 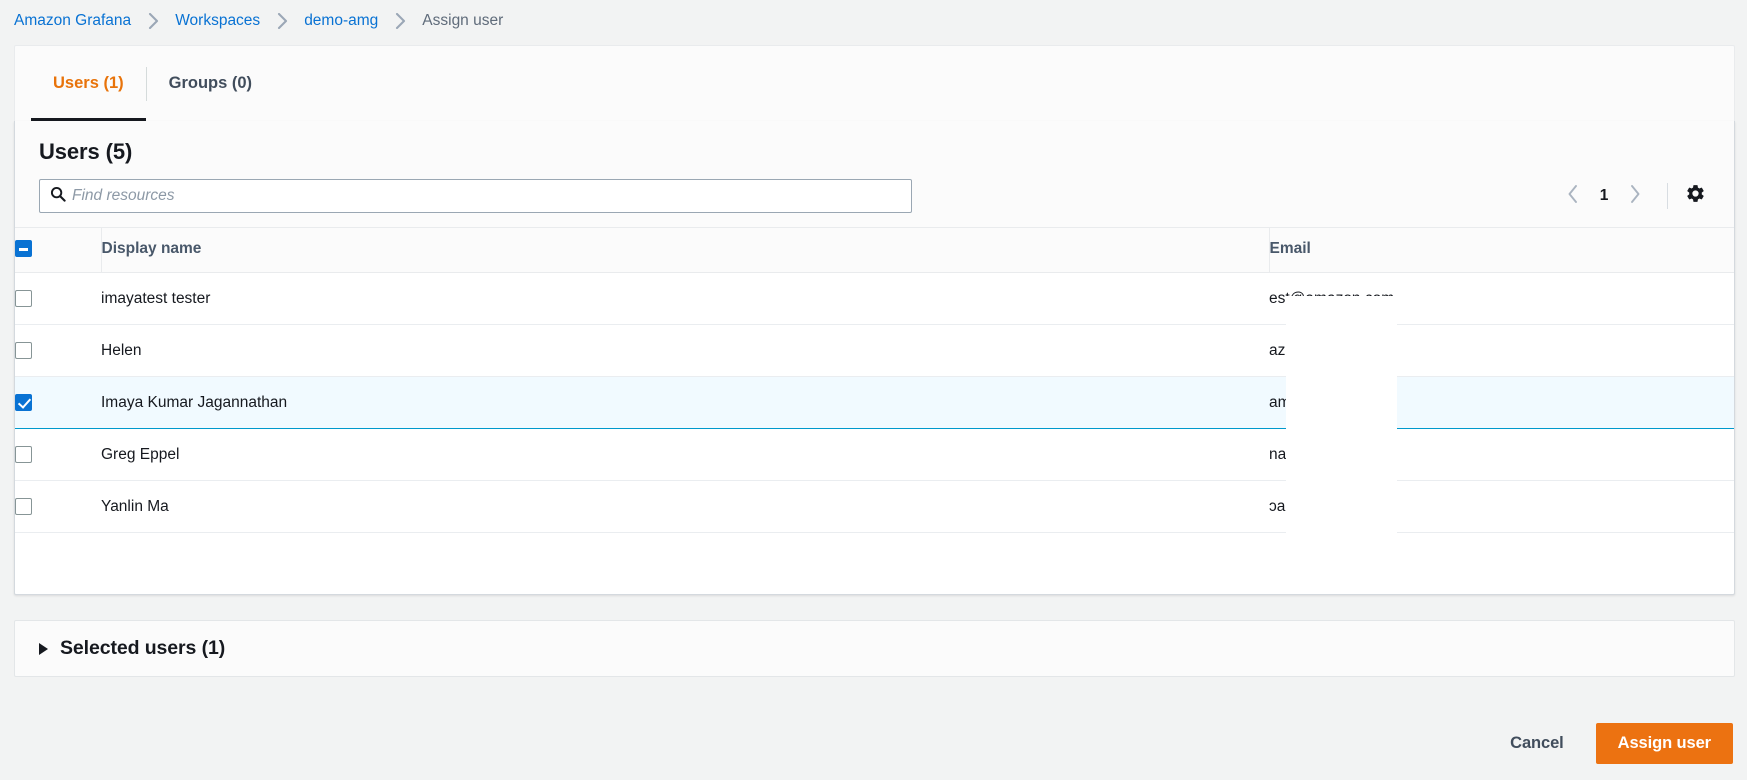 I want to click on selected-users-expandable: Selected users (1), so click(x=874, y=648).